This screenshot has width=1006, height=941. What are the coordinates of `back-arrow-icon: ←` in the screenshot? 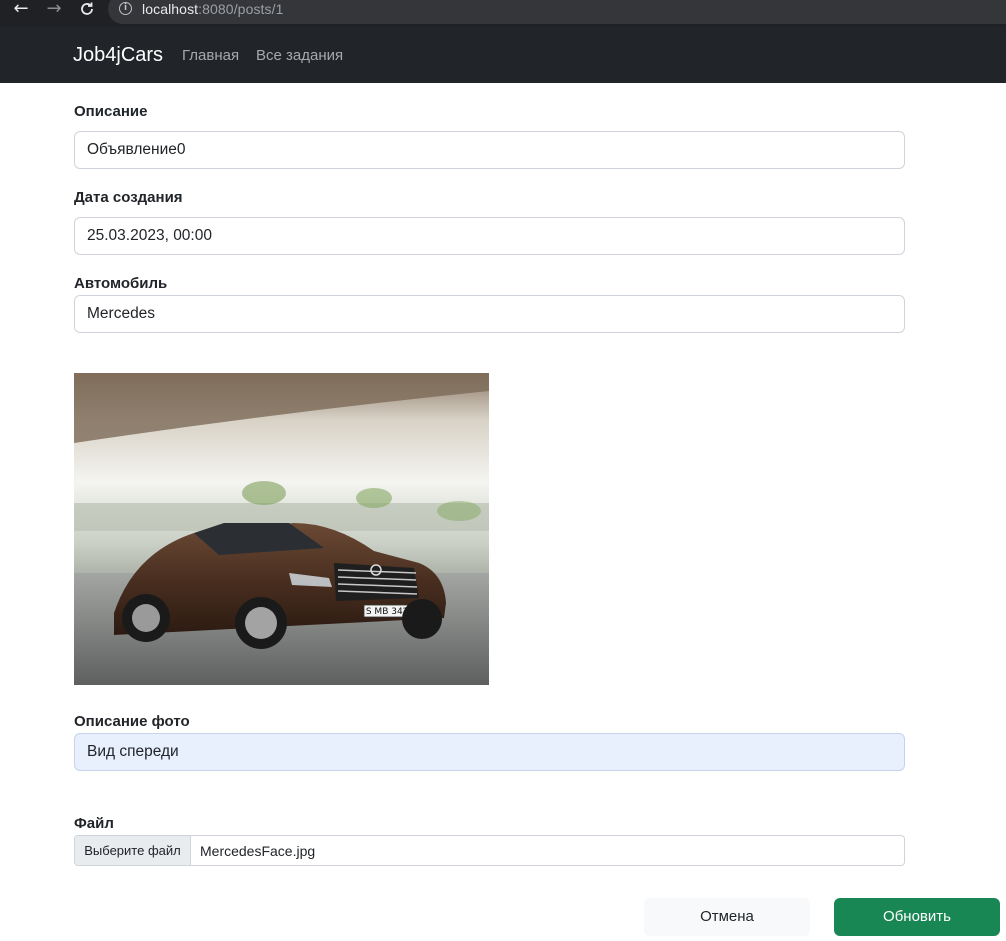 It's located at (21, 10).